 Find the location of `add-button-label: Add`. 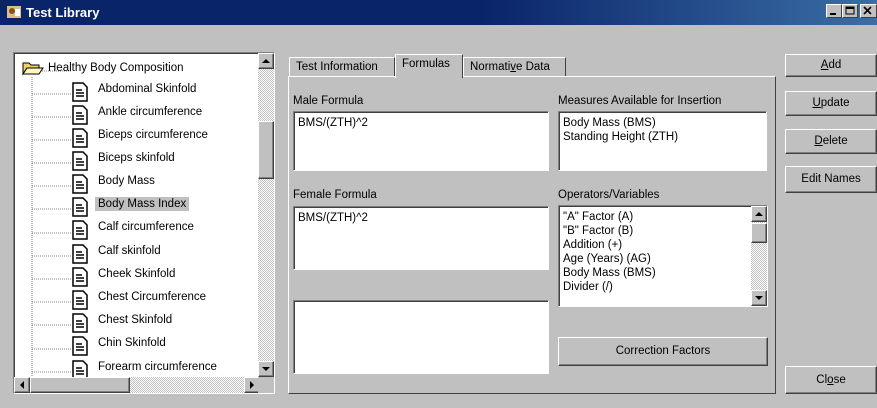

add-button-label: Add is located at coordinates (831, 65).